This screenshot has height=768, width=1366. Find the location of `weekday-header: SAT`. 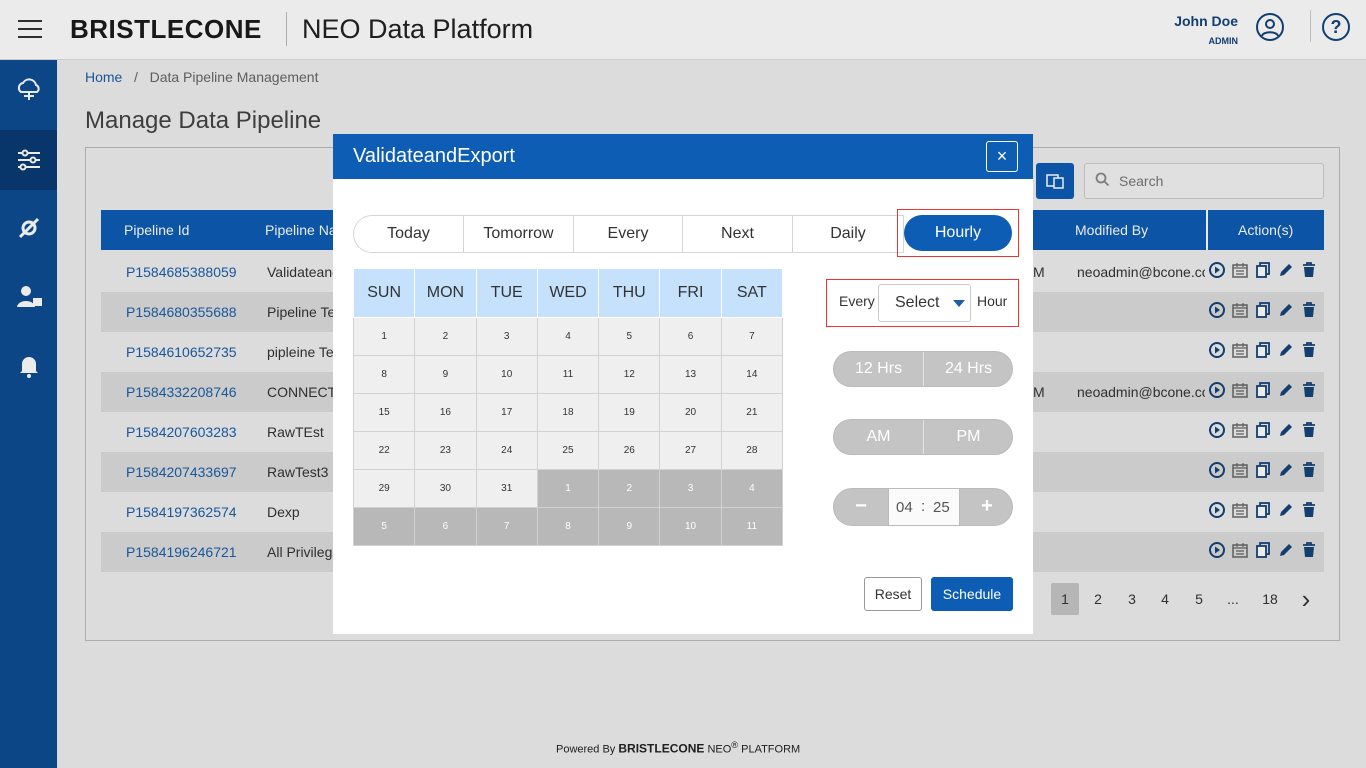

weekday-header: SAT is located at coordinates (752, 293).